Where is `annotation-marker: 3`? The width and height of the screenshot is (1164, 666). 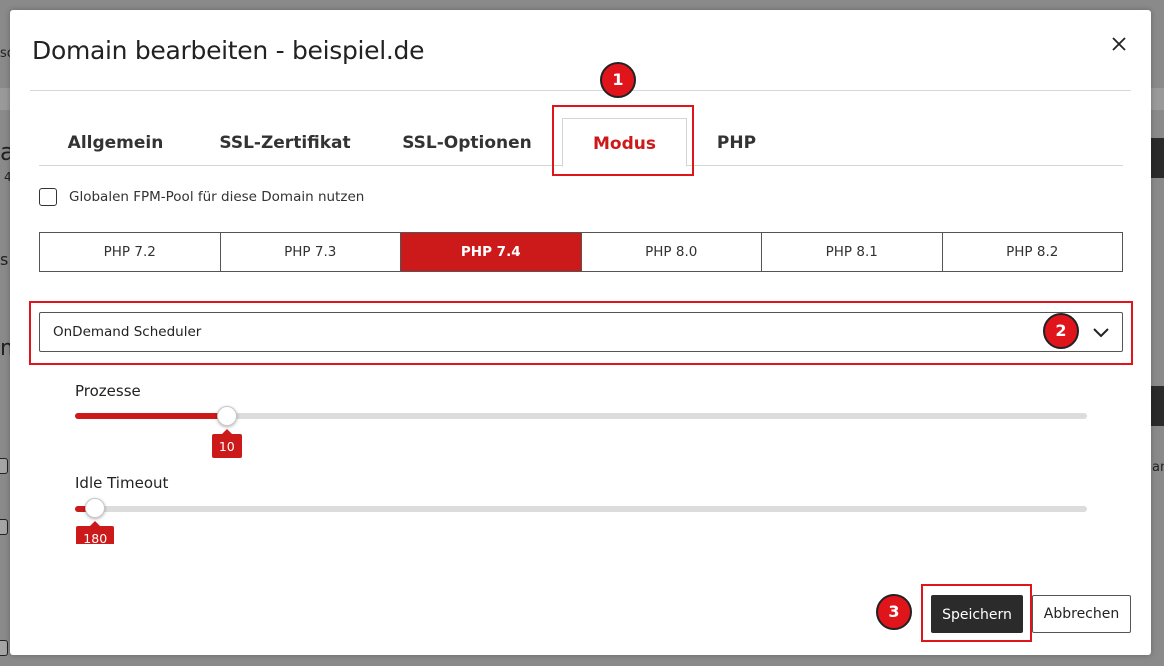
annotation-marker: 3 is located at coordinates (894, 612).